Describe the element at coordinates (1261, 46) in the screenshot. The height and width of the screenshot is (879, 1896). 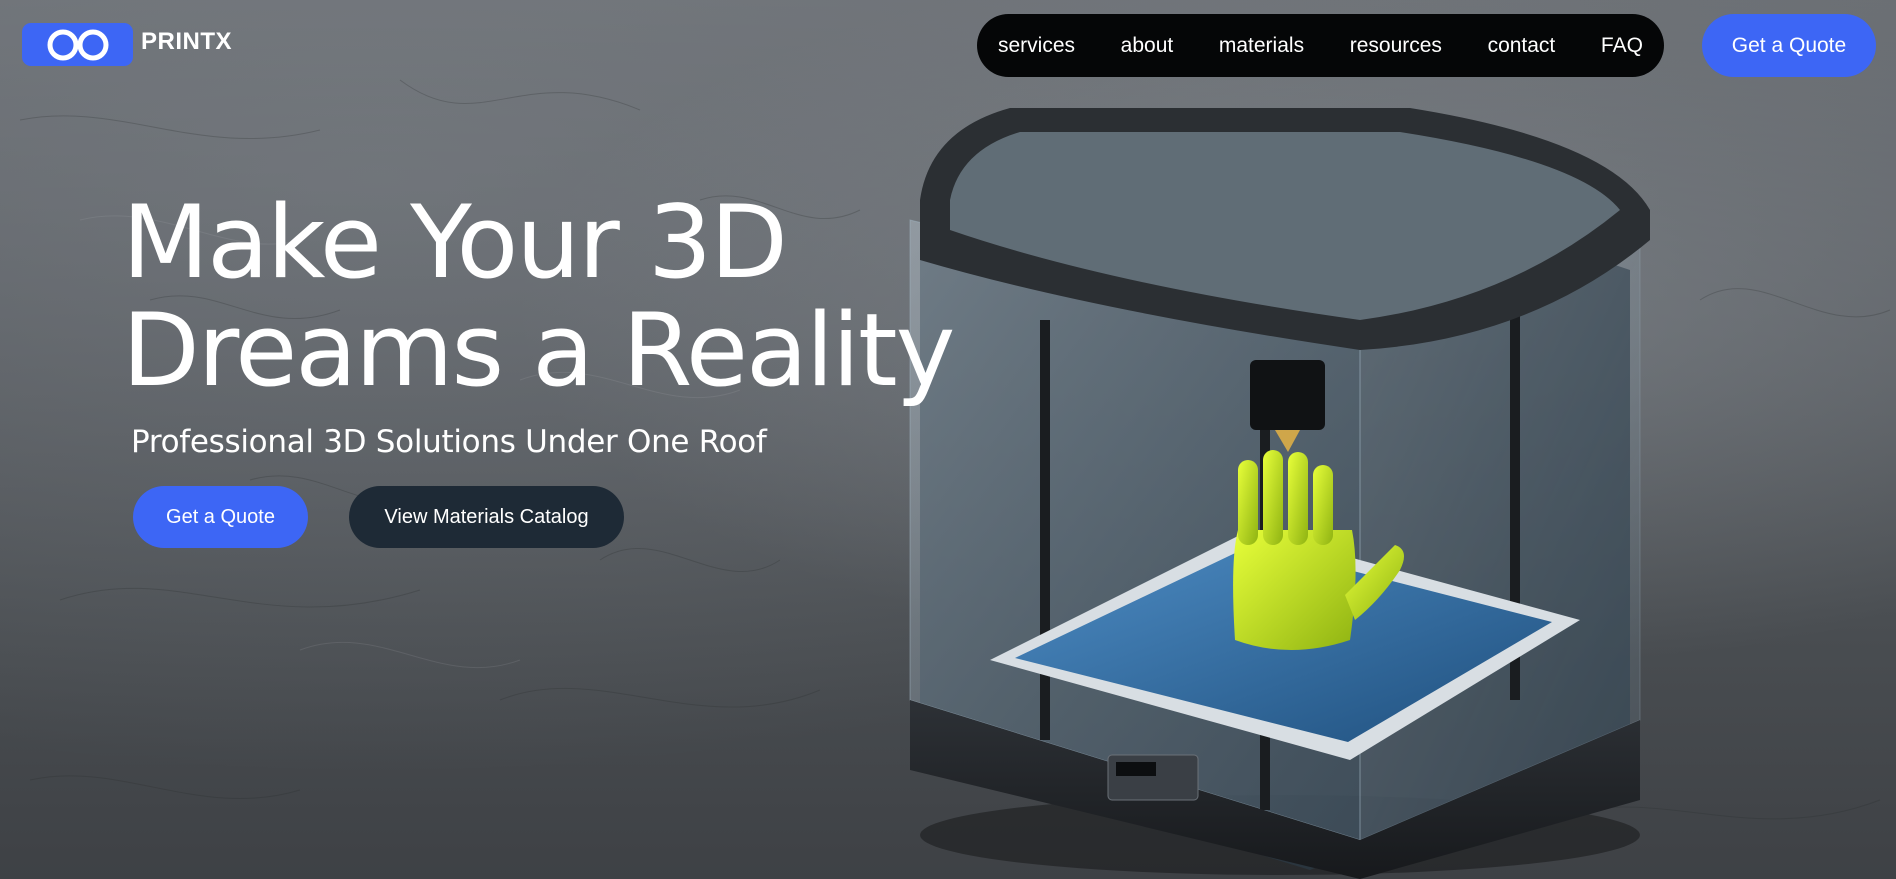
I see `nav-item-materials: materials` at that location.